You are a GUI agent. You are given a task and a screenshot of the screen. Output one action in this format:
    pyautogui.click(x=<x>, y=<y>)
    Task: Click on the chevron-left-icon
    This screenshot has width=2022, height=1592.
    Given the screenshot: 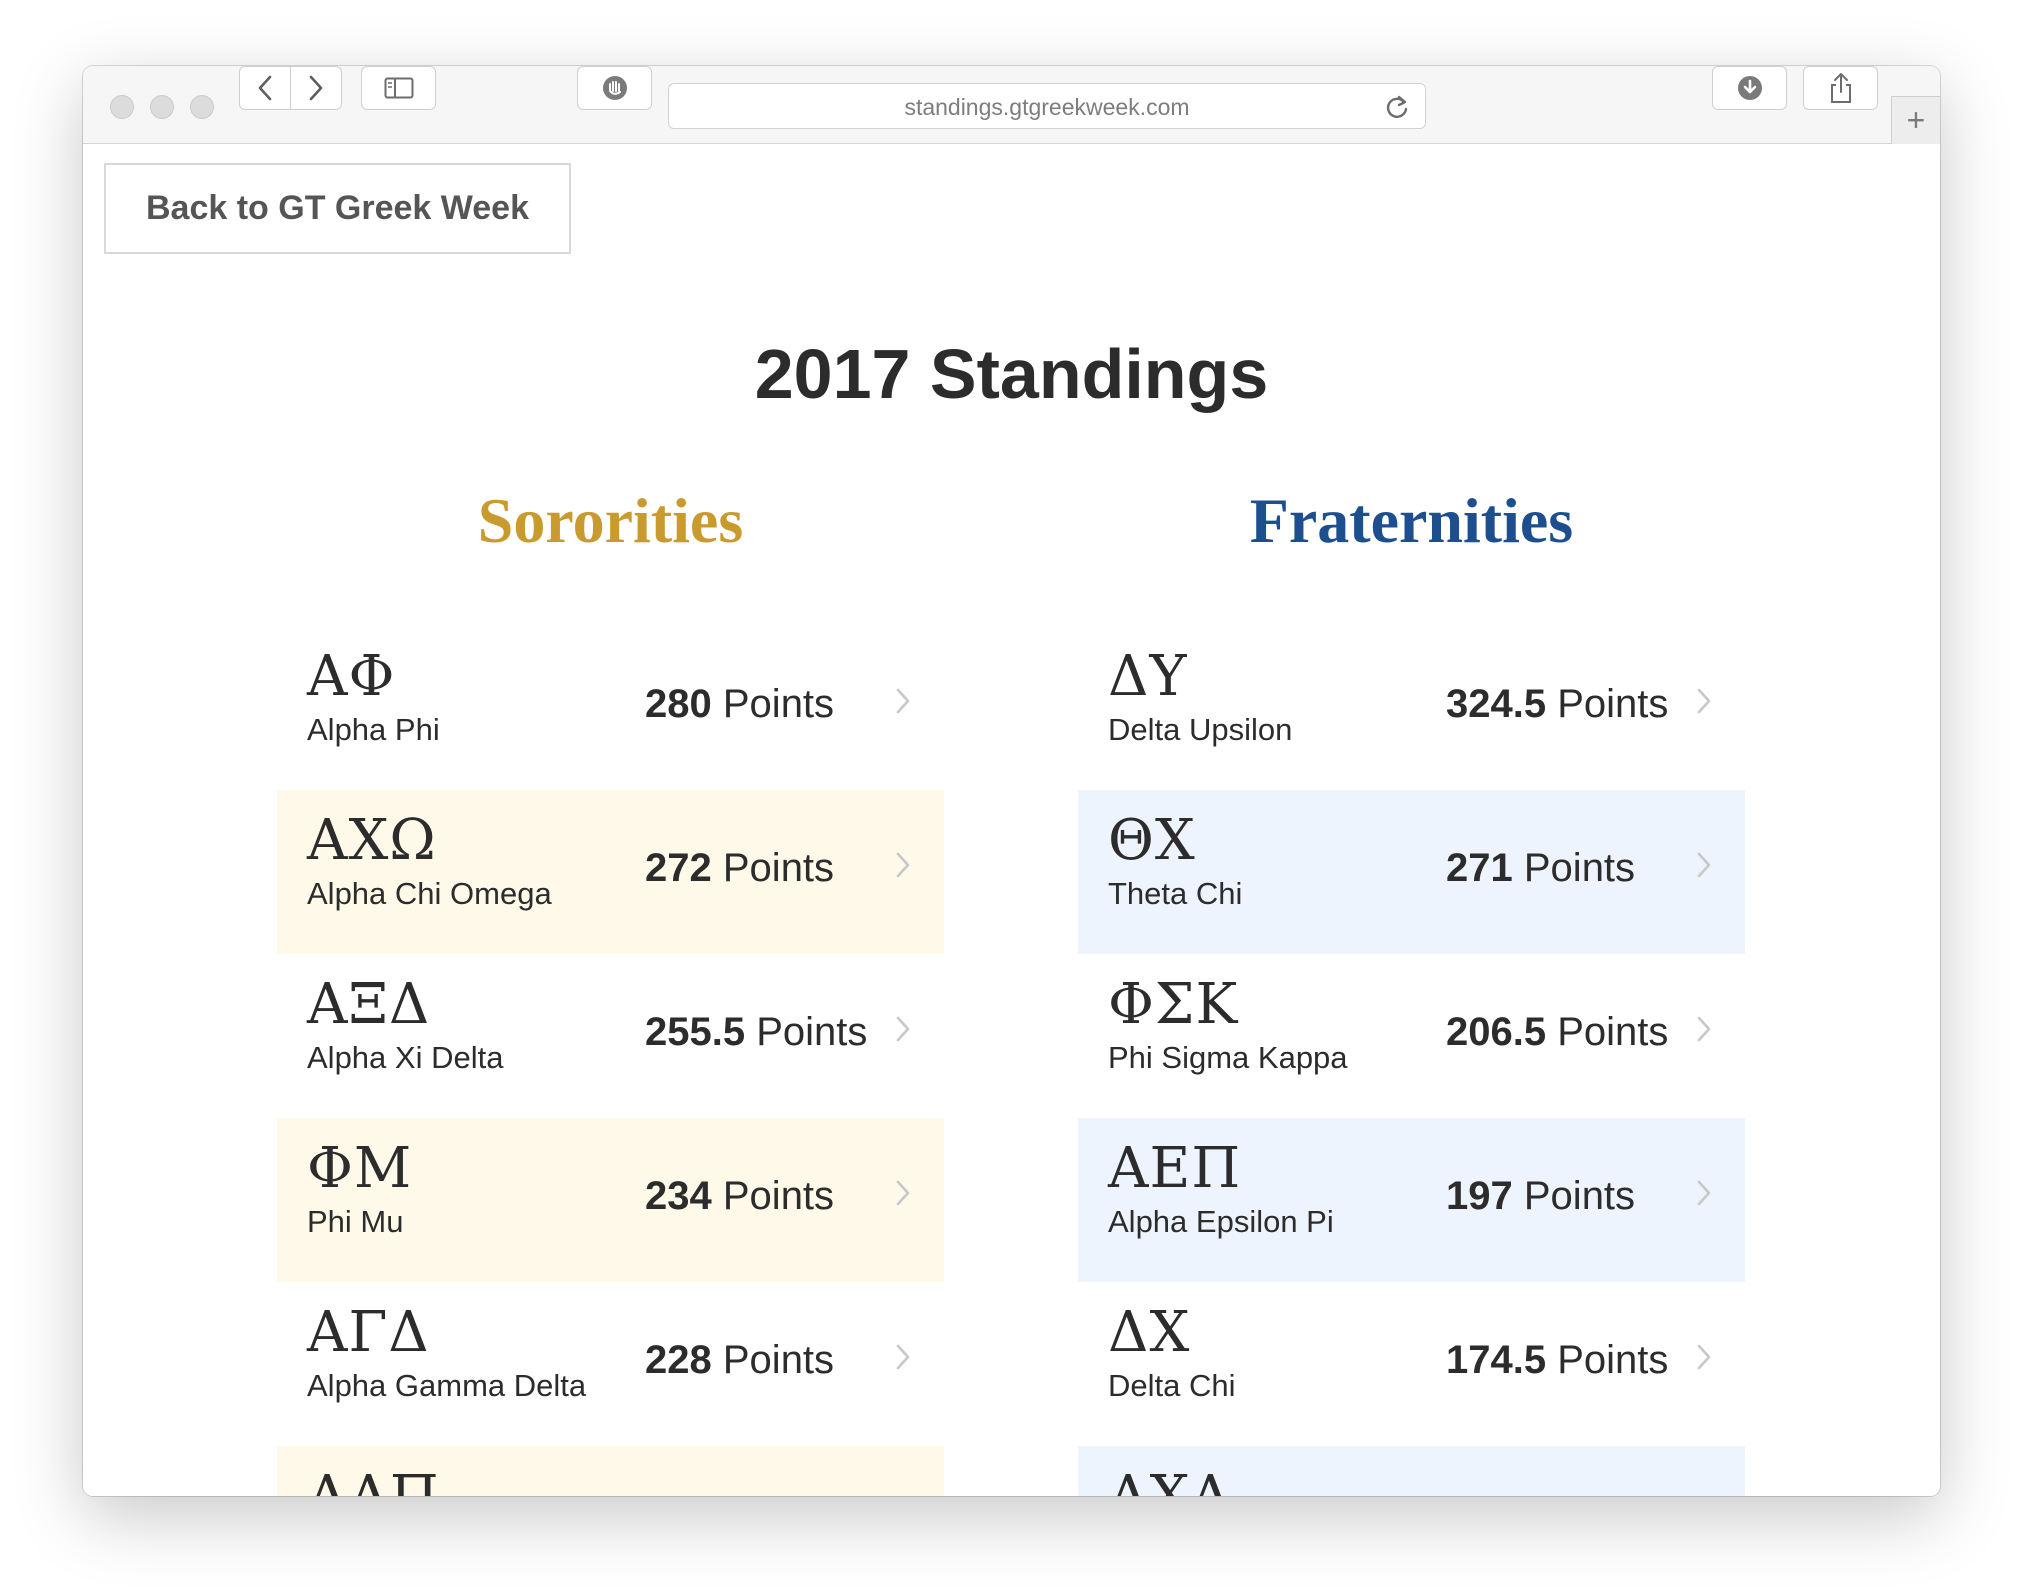 What is the action you would take?
    pyautogui.click(x=265, y=88)
    